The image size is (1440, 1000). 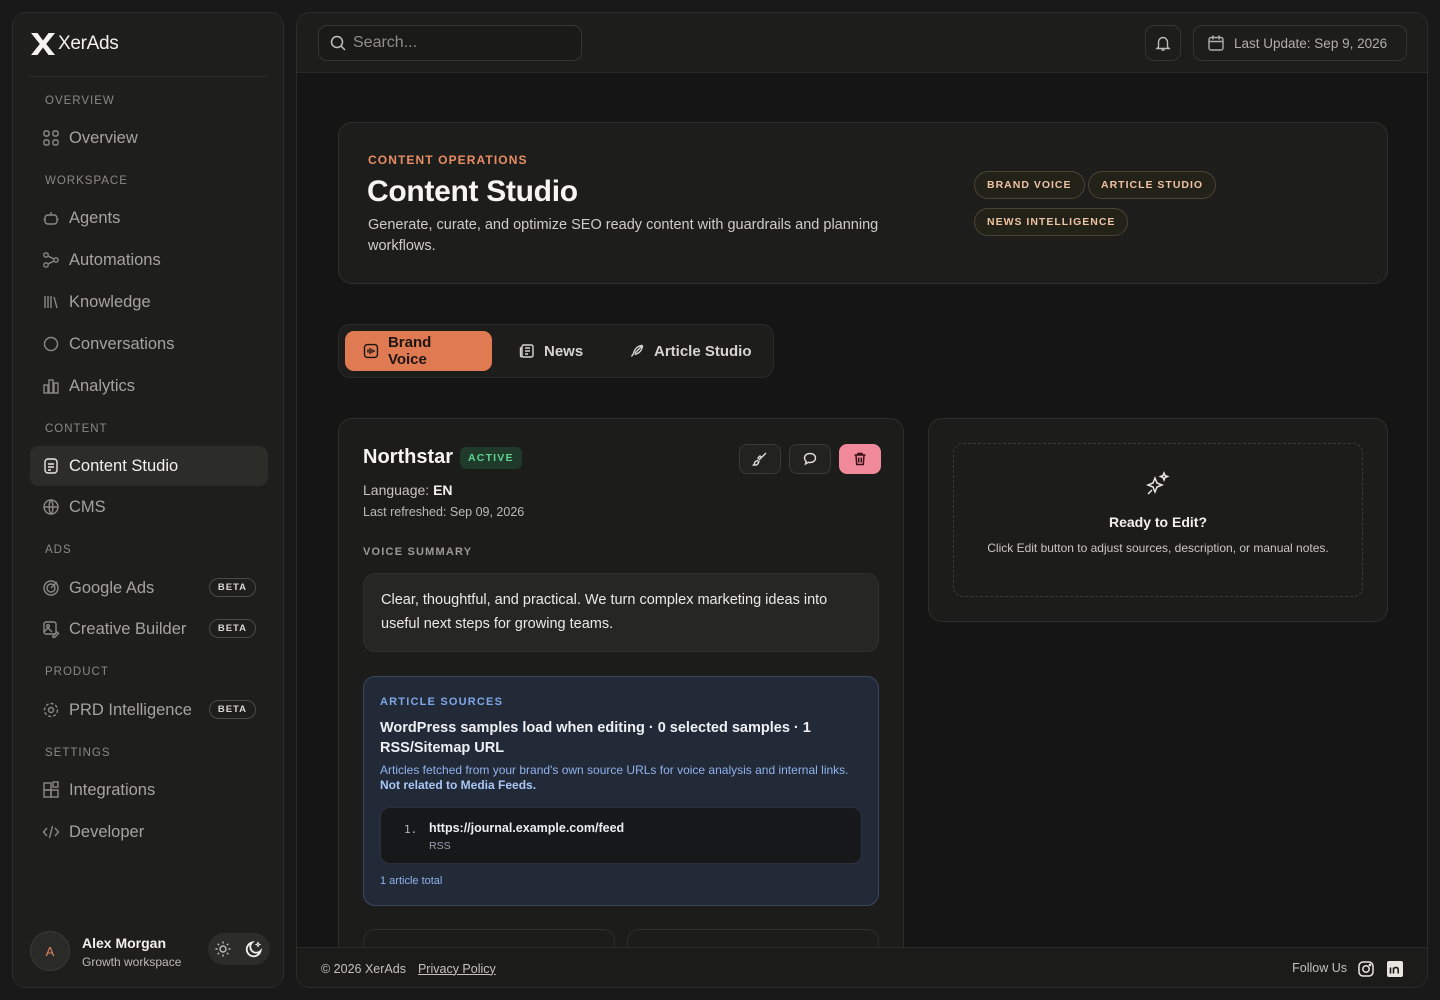 What do you see at coordinates (124, 943) in the screenshot?
I see `user-name: Alex Morgan` at bounding box center [124, 943].